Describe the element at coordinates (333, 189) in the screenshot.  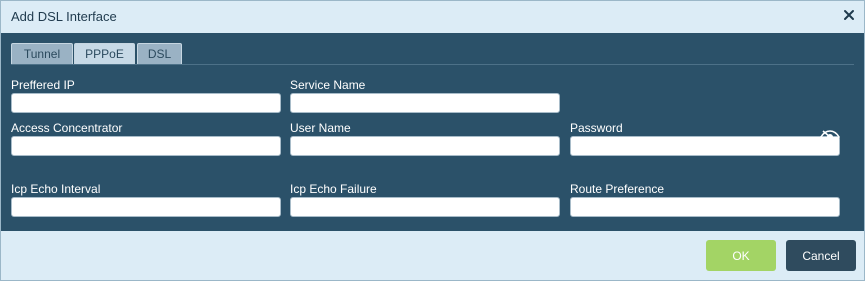
I see `lcp-echo-failure-label: Icp Echo Failure` at that location.